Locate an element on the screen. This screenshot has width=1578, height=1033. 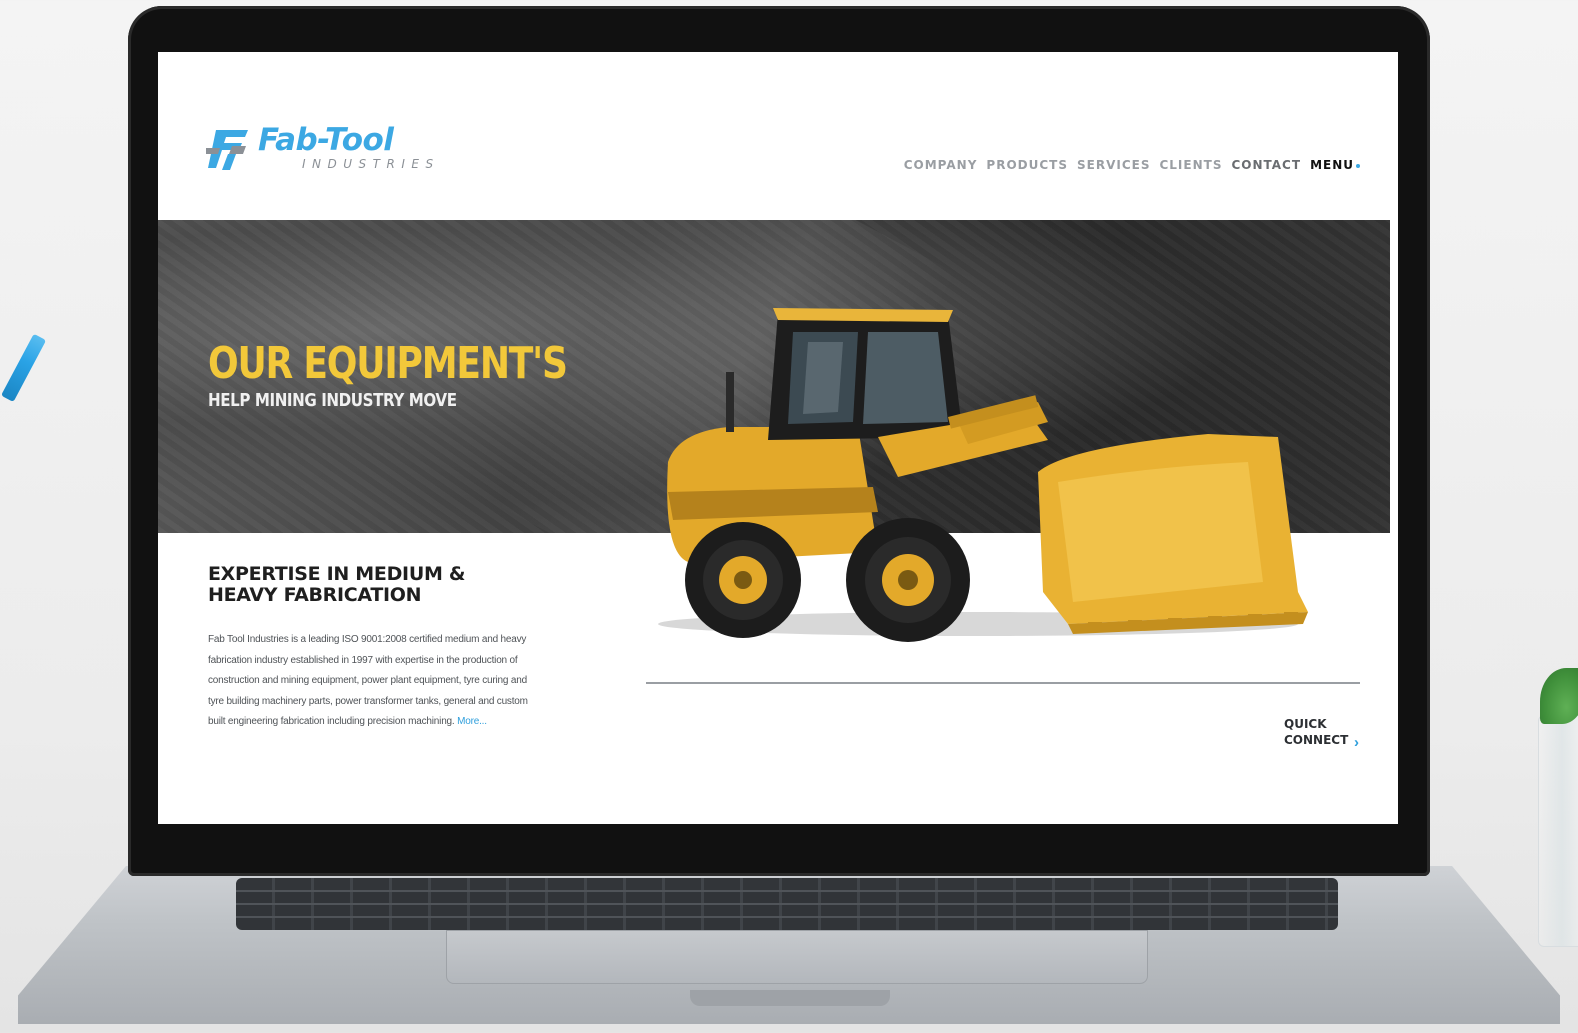
plant-leaf-decoration is located at coordinates (1559, 696).